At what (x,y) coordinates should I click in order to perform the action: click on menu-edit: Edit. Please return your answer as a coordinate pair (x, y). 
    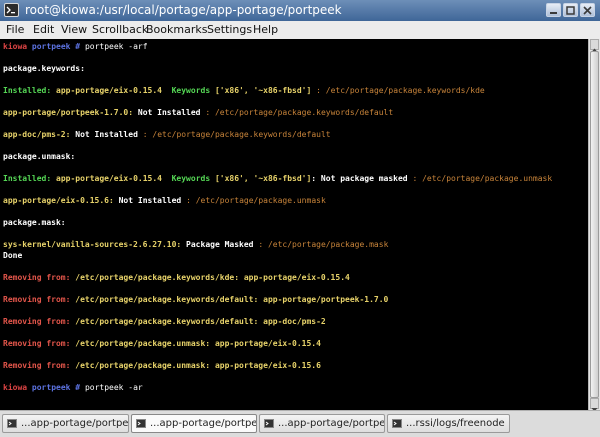
    Looking at the image, I should click on (43, 30).